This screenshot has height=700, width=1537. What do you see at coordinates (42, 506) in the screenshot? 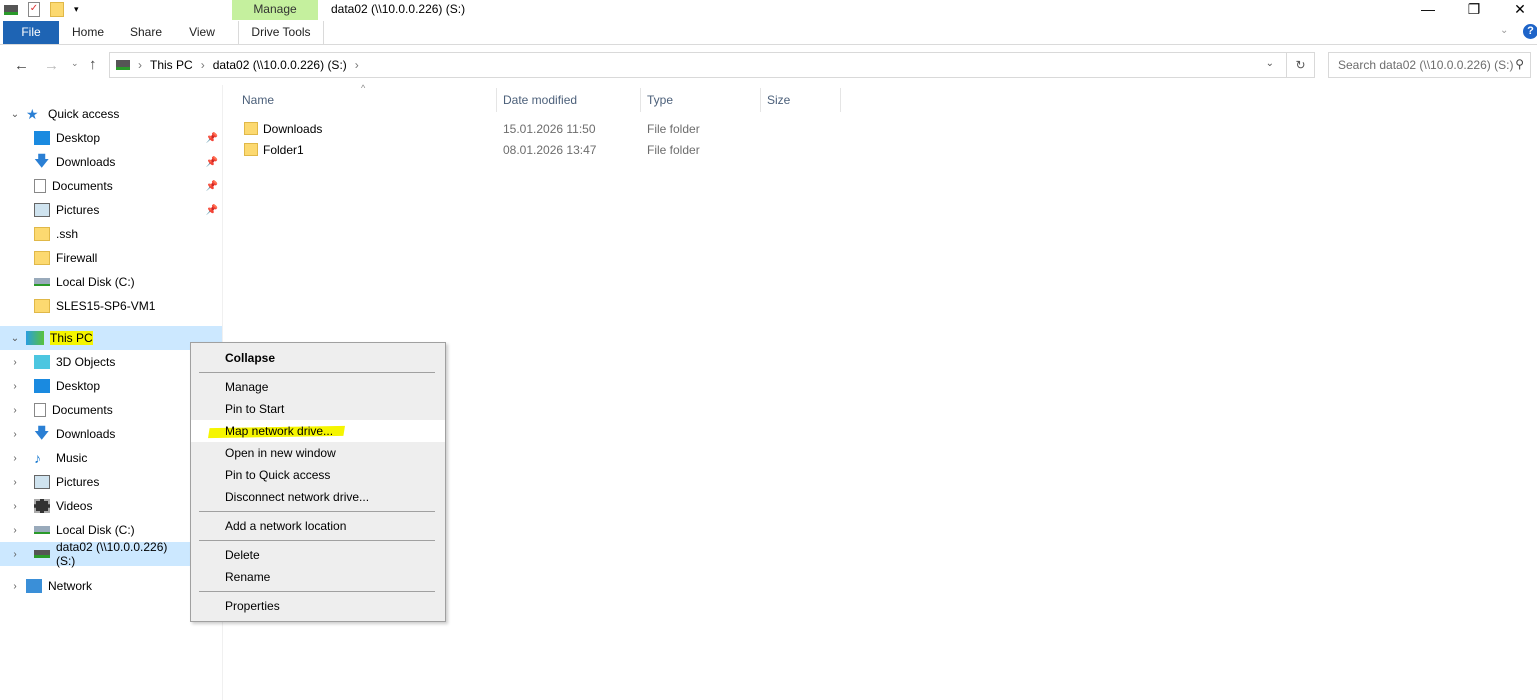
I see `video-icon` at bounding box center [42, 506].